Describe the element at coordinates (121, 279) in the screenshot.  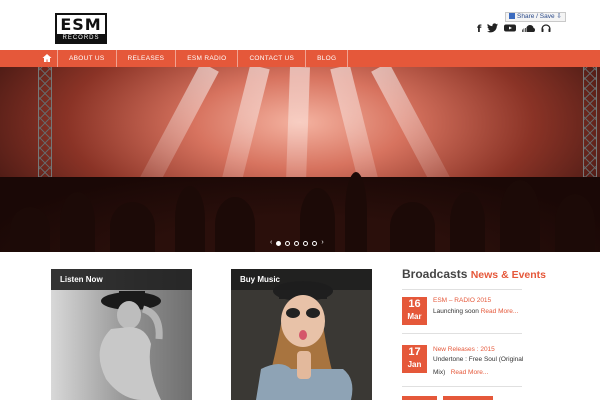
I see `listen-now-caption: Listen Now` at that location.